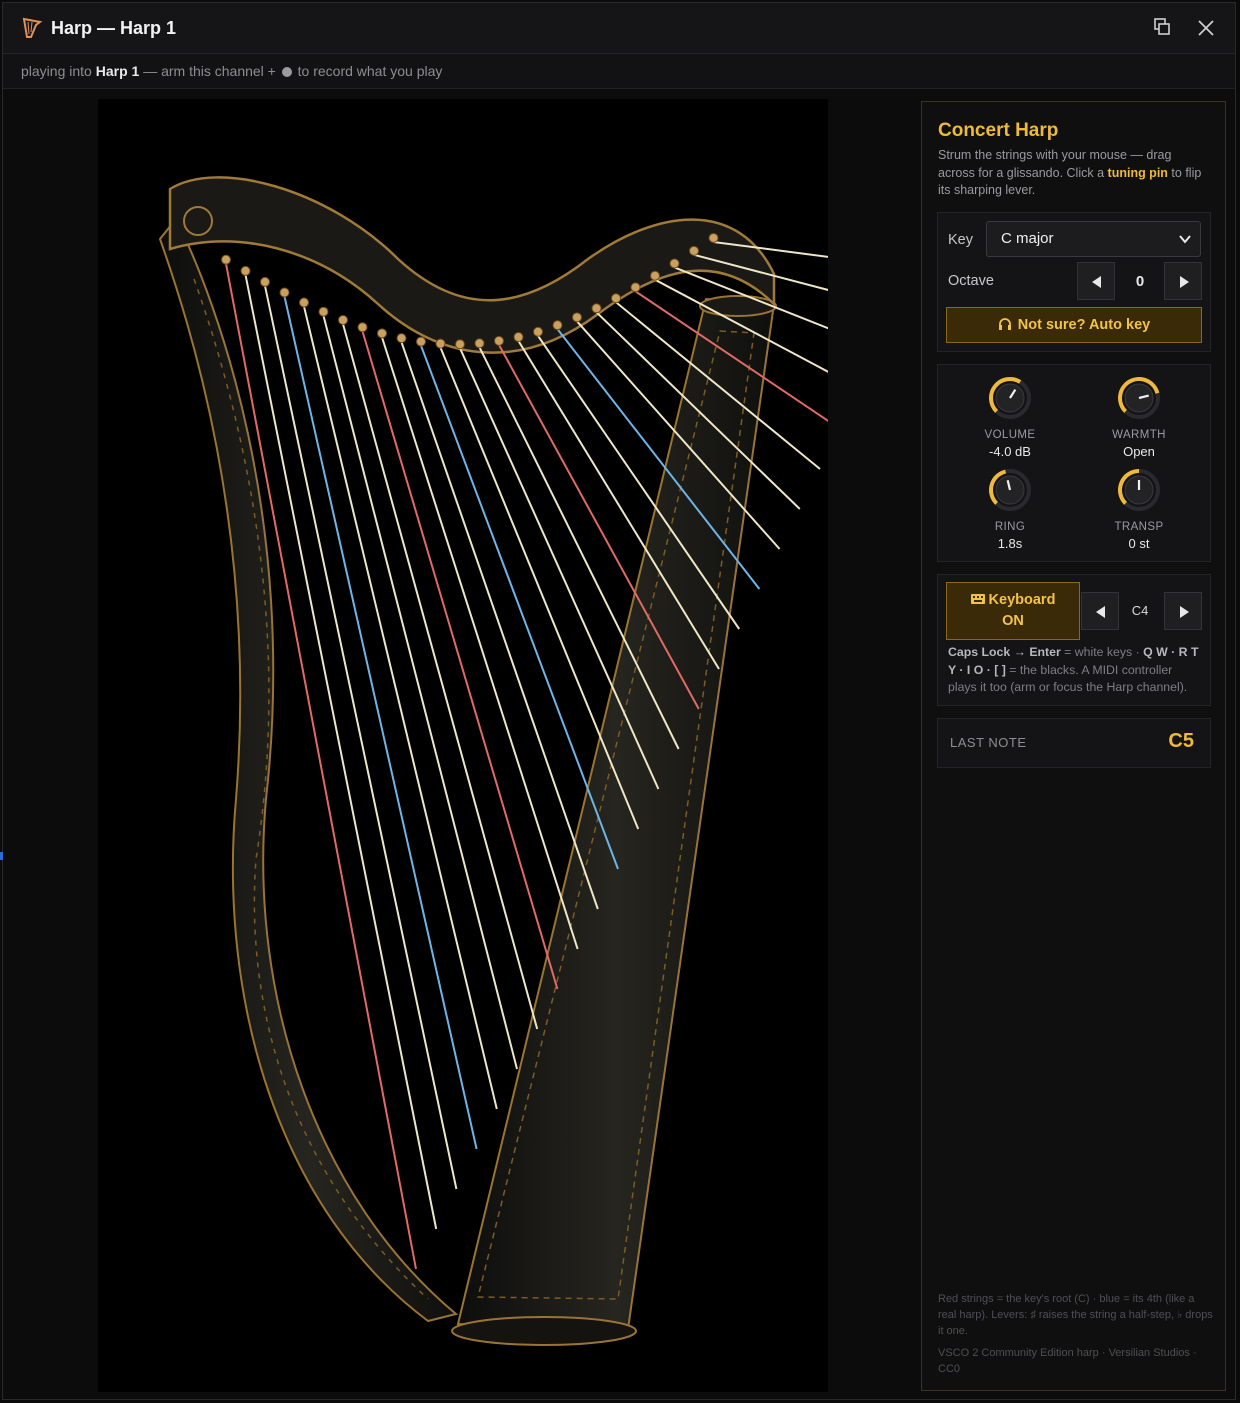 Image resolution: width=1240 pixels, height=1403 pixels. I want to click on warmth-label: WARMTH, so click(1139, 435).